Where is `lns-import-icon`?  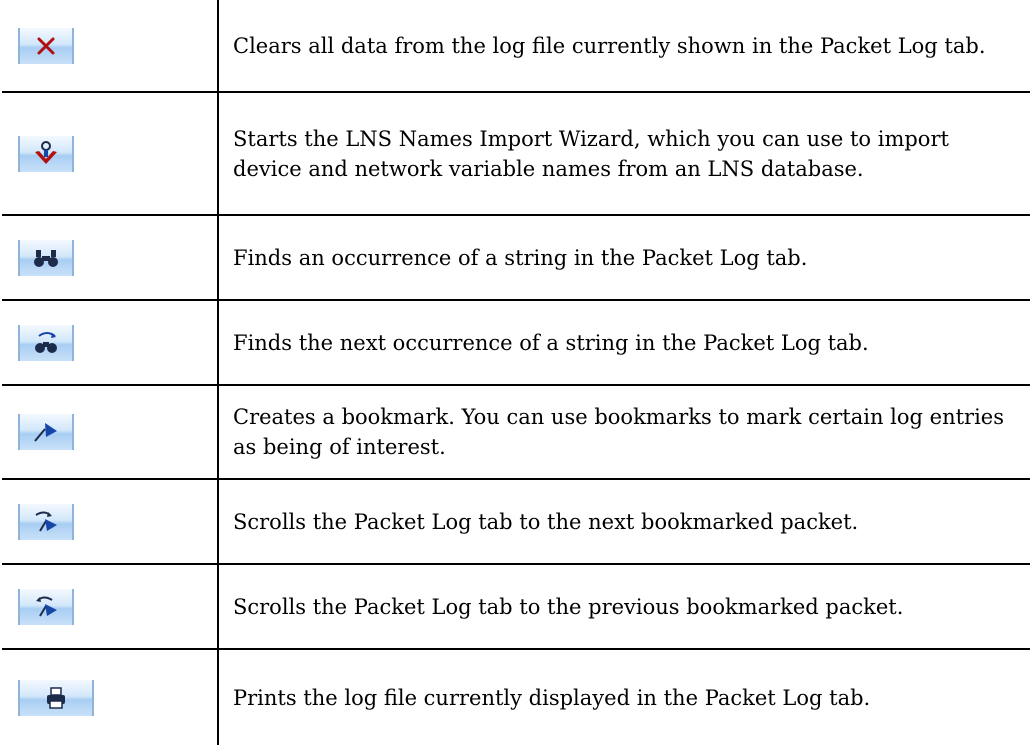 lns-import-icon is located at coordinates (46, 152).